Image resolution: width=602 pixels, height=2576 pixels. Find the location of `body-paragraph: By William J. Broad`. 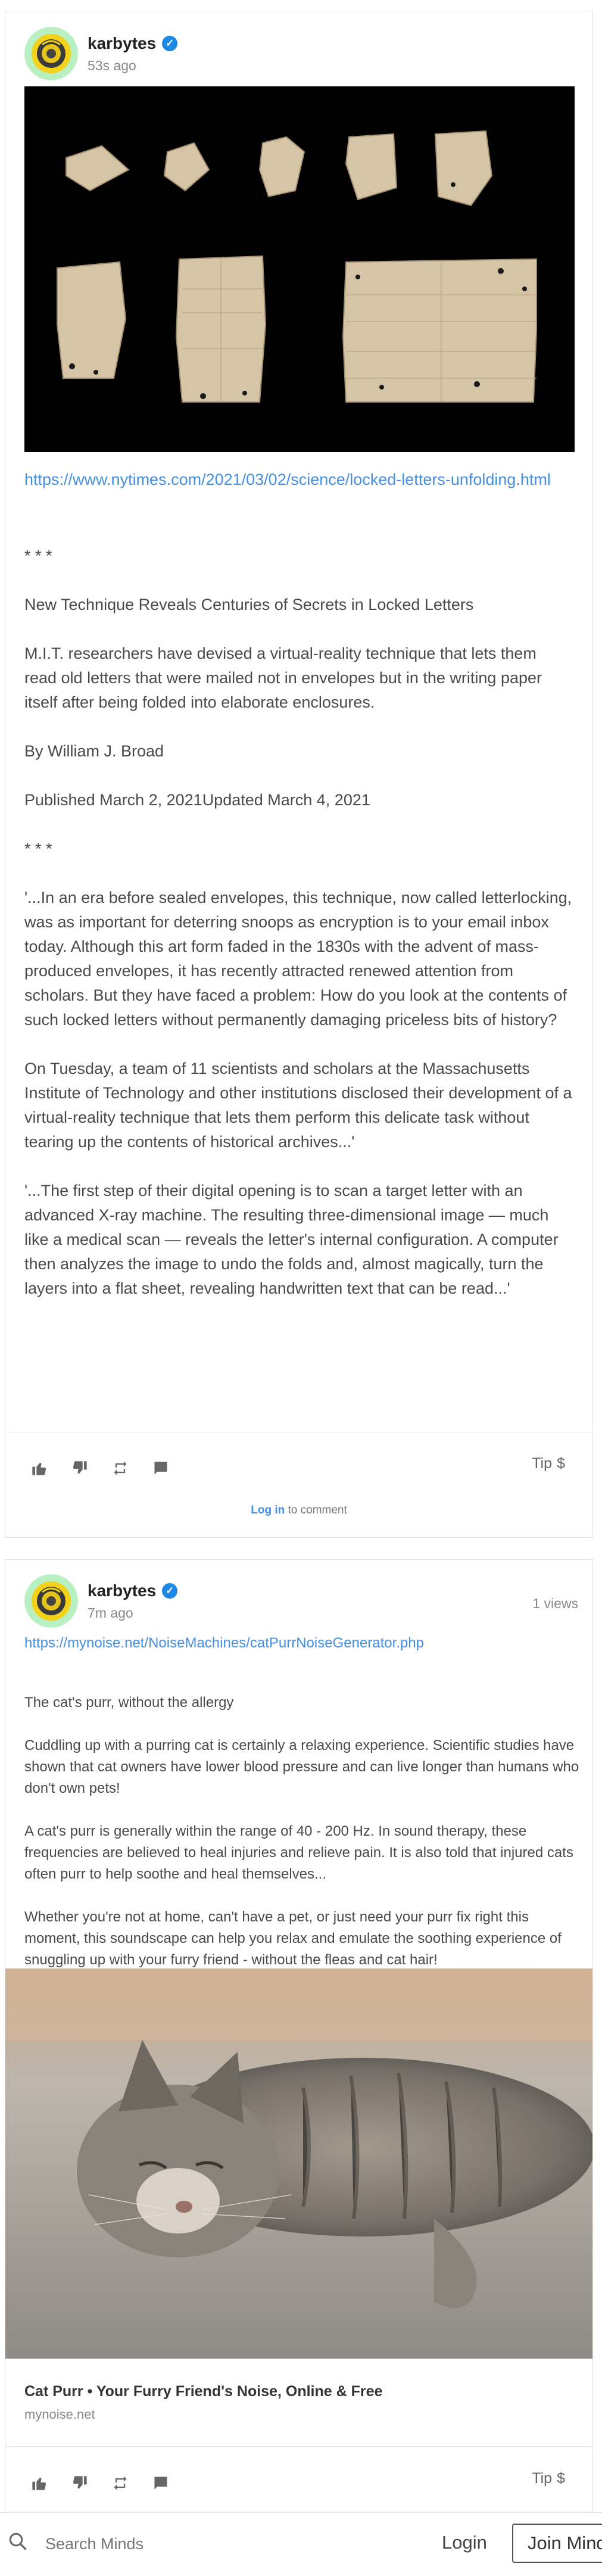

body-paragraph: By William J. Broad is located at coordinates (94, 751).